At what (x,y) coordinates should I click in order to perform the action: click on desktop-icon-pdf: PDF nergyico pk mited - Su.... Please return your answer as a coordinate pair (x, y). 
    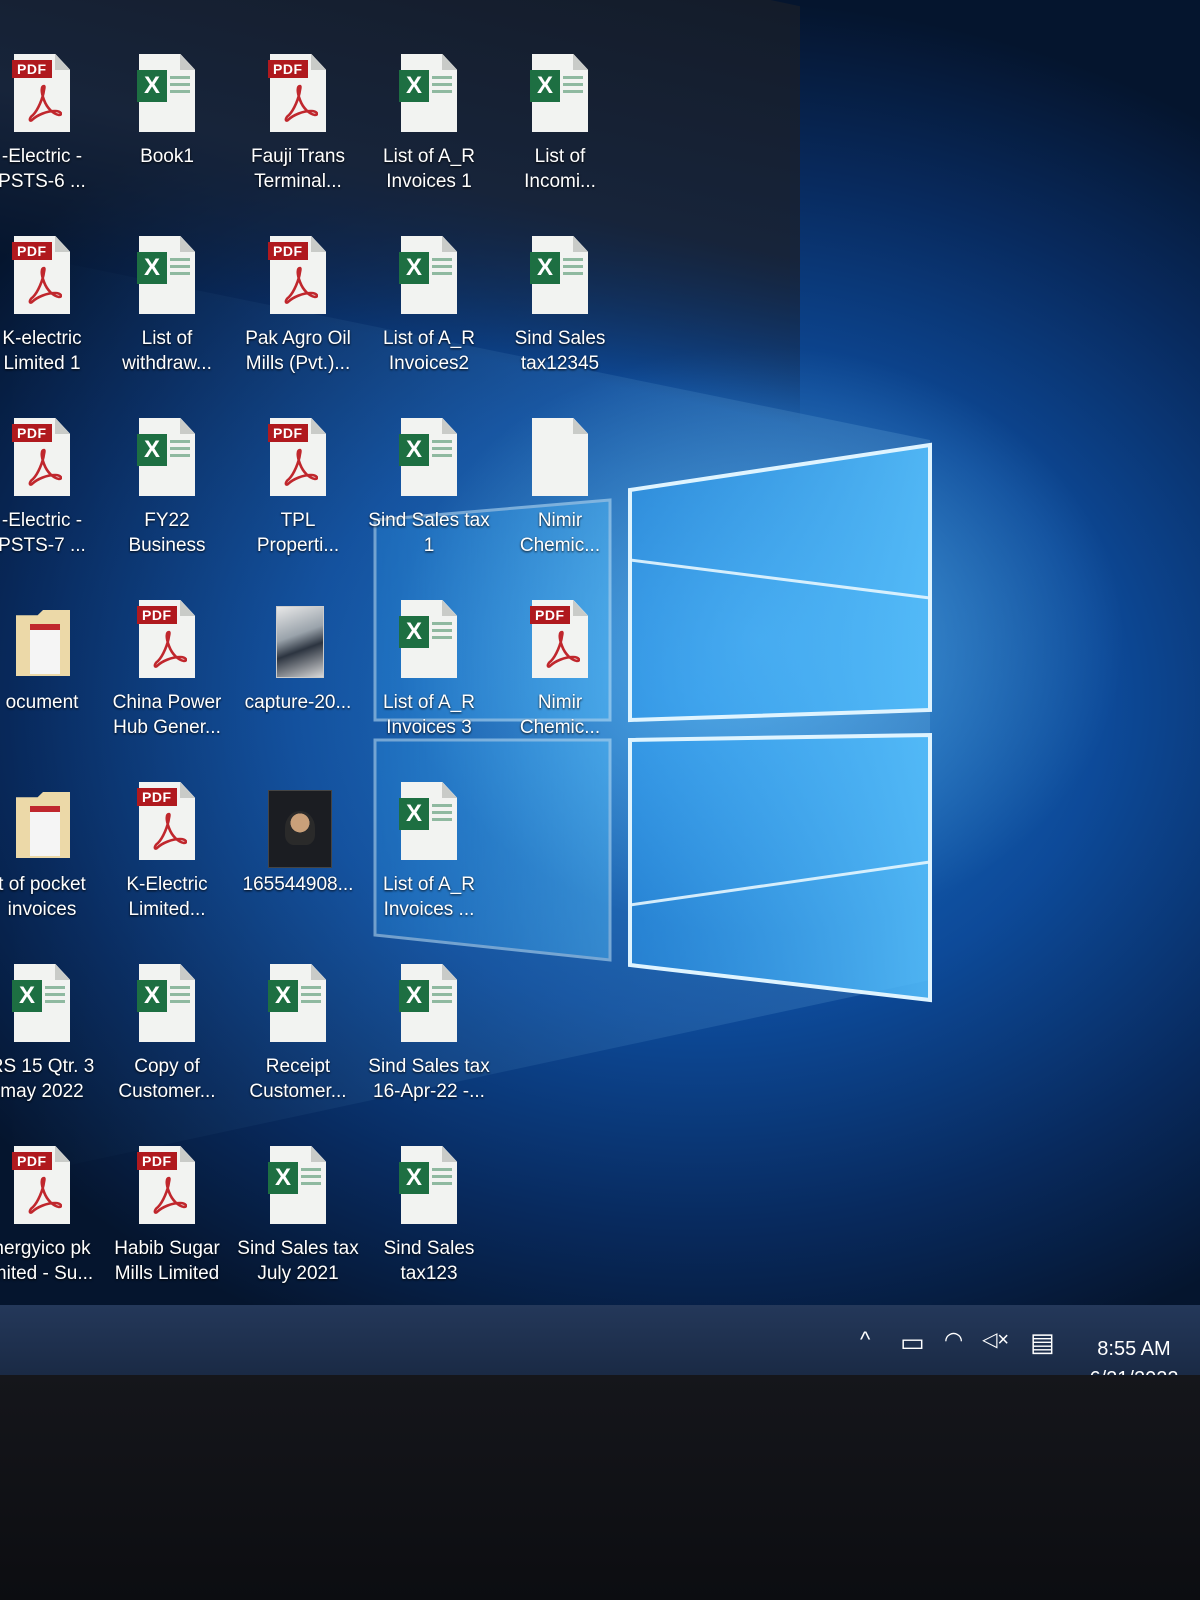
    Looking at the image, I should click on (52, 1227).